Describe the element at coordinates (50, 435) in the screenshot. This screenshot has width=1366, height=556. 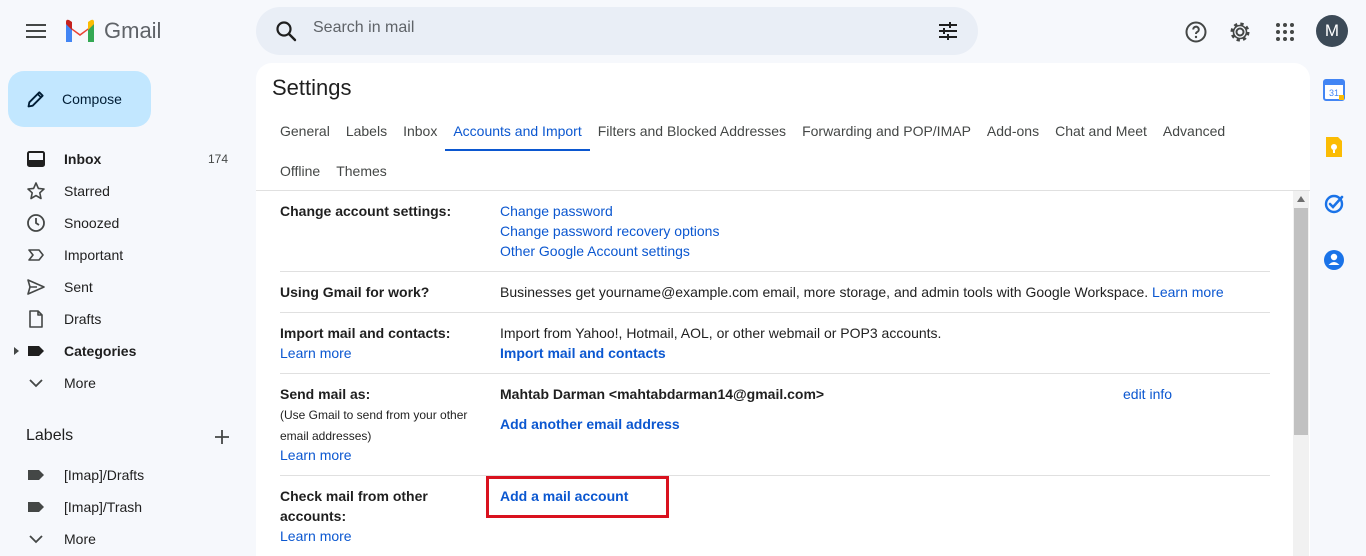
I see `labels-heading: Labels` at that location.